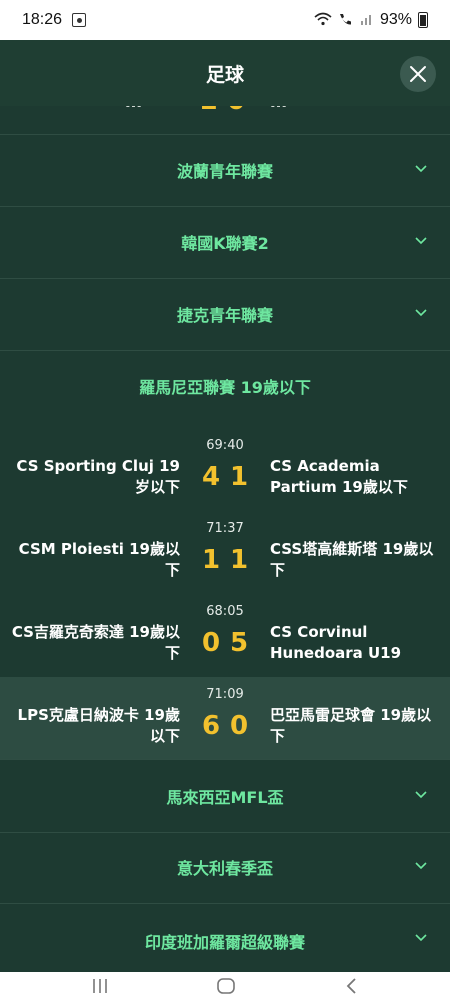  I want to click on home-team: CS吉羅克奇索達 19歲以下, so click(95, 642).